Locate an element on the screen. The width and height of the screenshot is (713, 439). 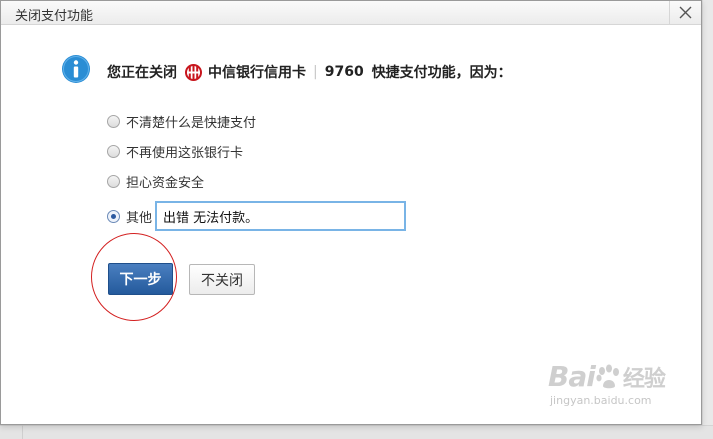
option-label: 担心资金安全 is located at coordinates (165, 183).